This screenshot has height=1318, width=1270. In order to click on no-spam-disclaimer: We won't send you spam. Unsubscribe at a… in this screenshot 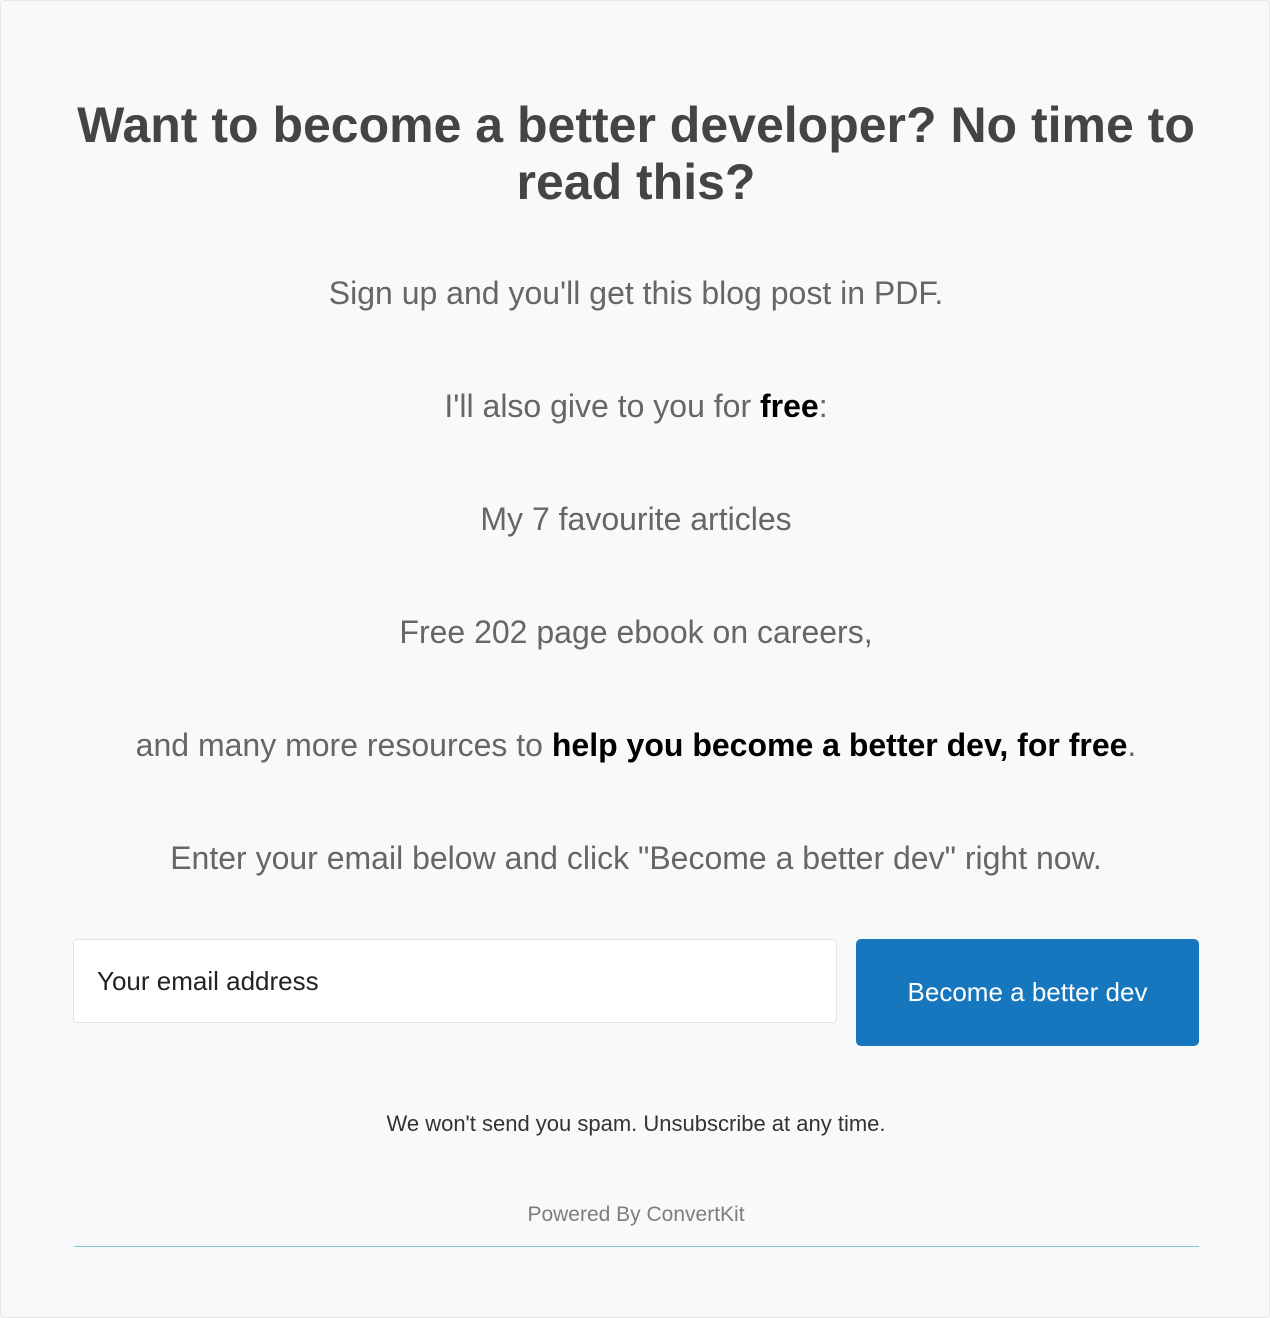, I will do `click(636, 1123)`.